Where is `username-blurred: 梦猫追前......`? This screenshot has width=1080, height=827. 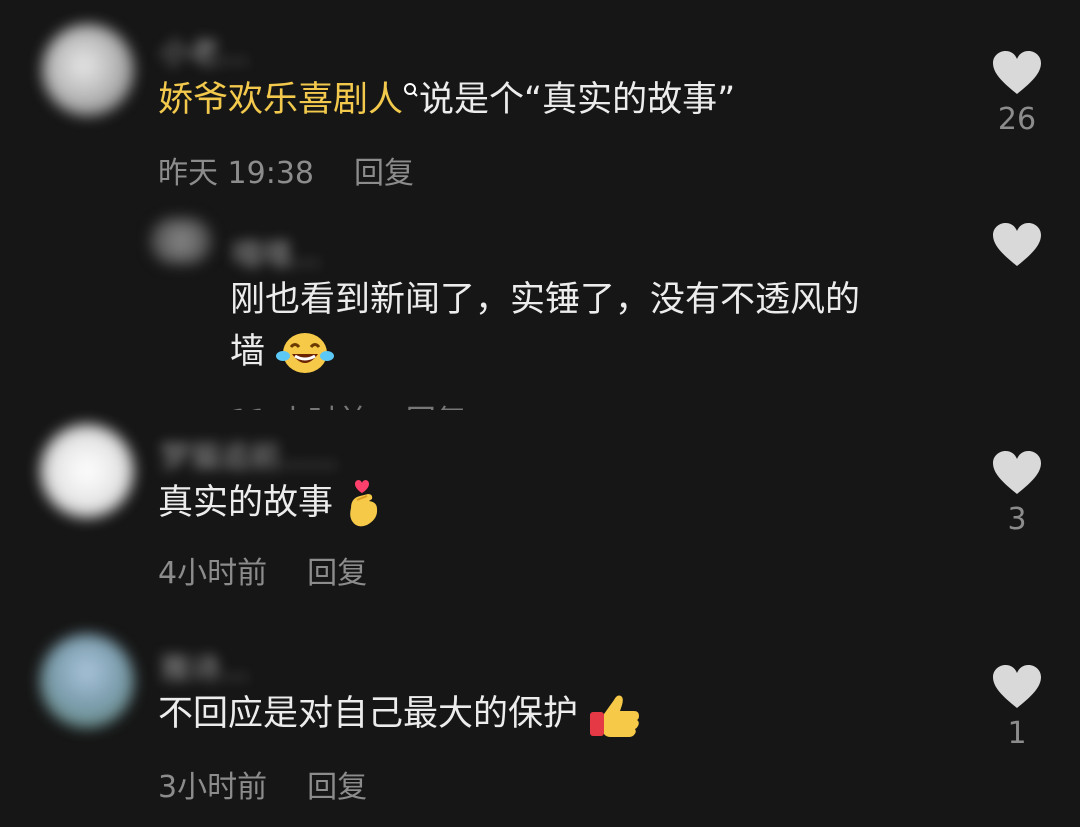 username-blurred: 梦猫追前...... is located at coordinates (248, 454).